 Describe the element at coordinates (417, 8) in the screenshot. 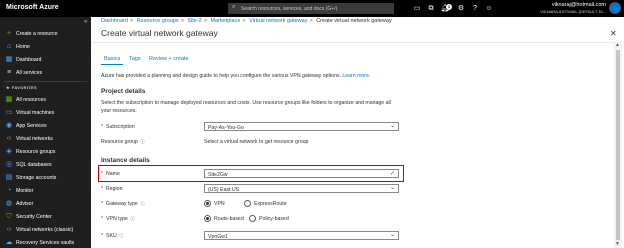

I see `cloud-shell-icon: ▭` at that location.